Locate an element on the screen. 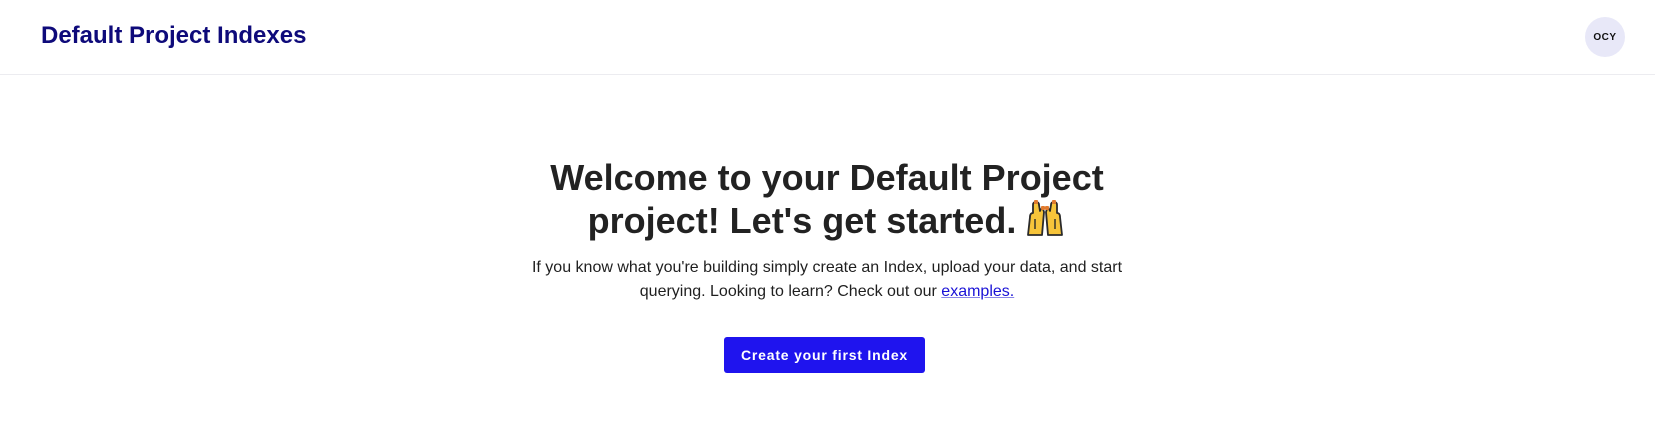  welcome-heading-line1: Welcome to your Default Project is located at coordinates (827, 177).